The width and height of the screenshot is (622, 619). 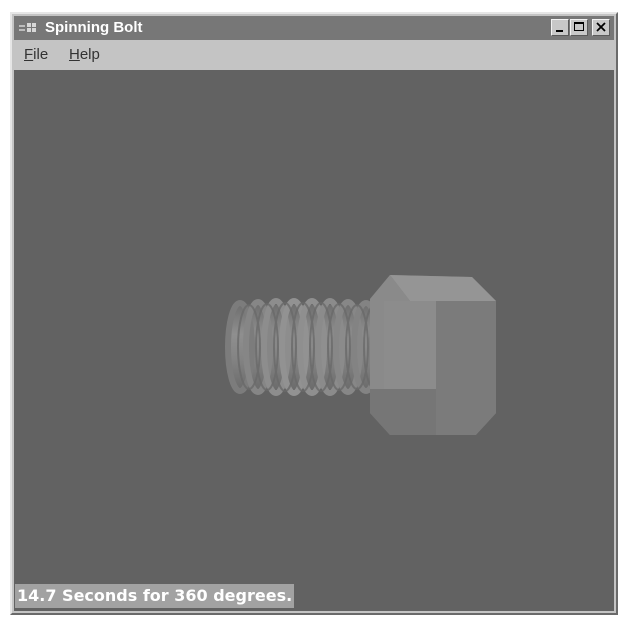 What do you see at coordinates (94, 27) in the screenshot?
I see `window-title: Spinning Bolt` at bounding box center [94, 27].